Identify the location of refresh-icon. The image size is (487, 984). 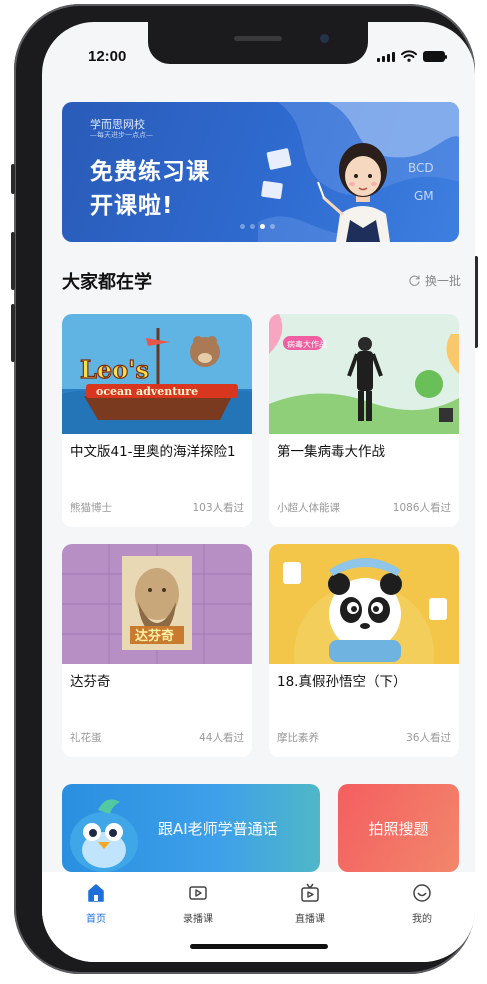
(414, 280).